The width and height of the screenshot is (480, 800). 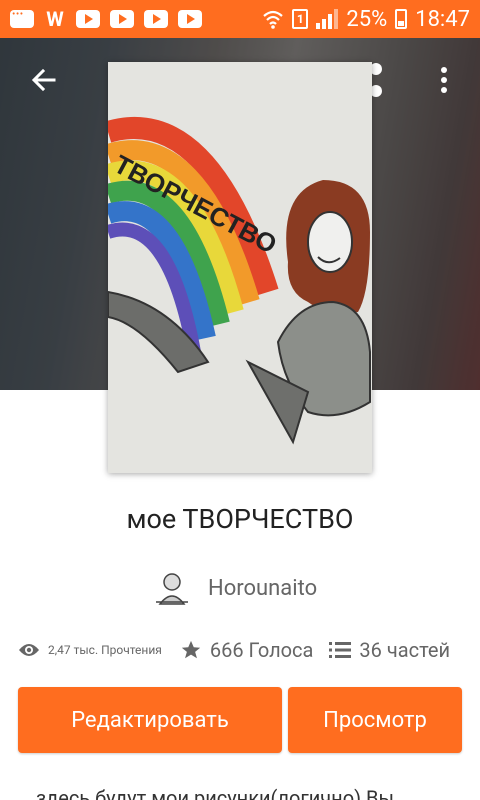 I want to click on battery-icon, so click(x=401, y=19).